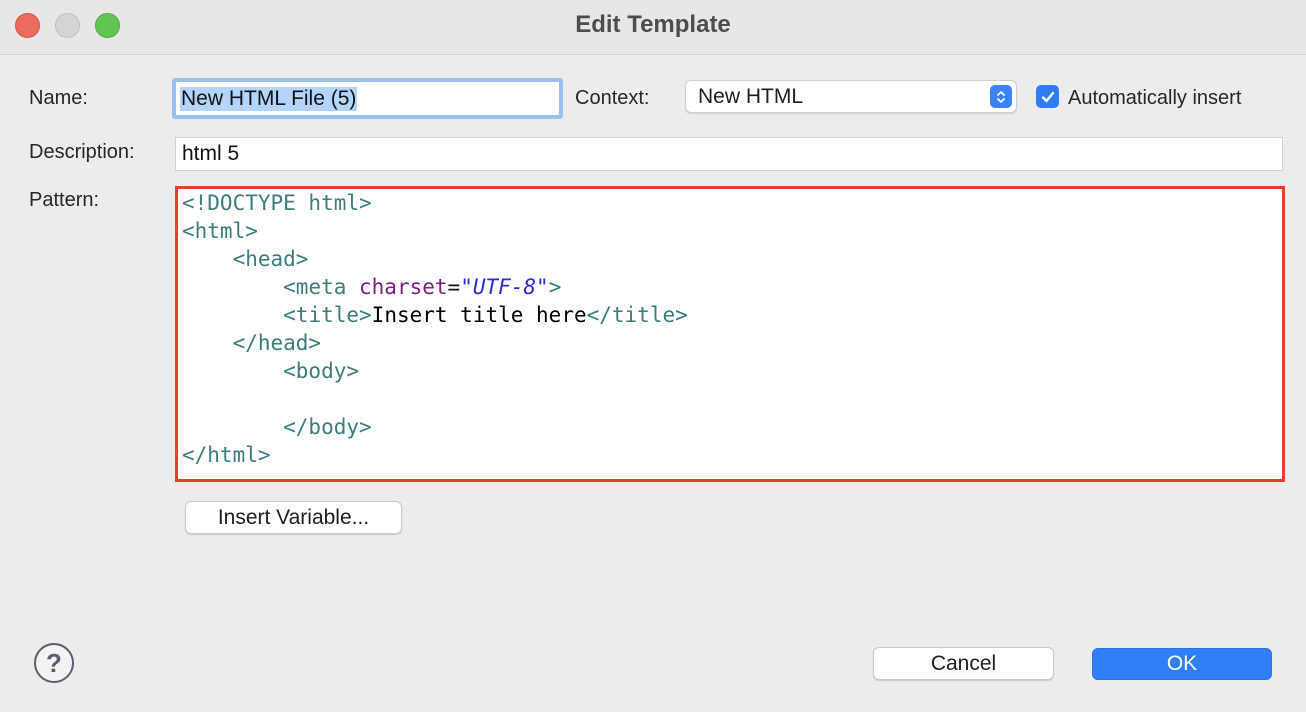 This screenshot has width=1306, height=712. Describe the element at coordinates (1154, 98) in the screenshot. I see `auto-insert-label: Automatically insert` at that location.